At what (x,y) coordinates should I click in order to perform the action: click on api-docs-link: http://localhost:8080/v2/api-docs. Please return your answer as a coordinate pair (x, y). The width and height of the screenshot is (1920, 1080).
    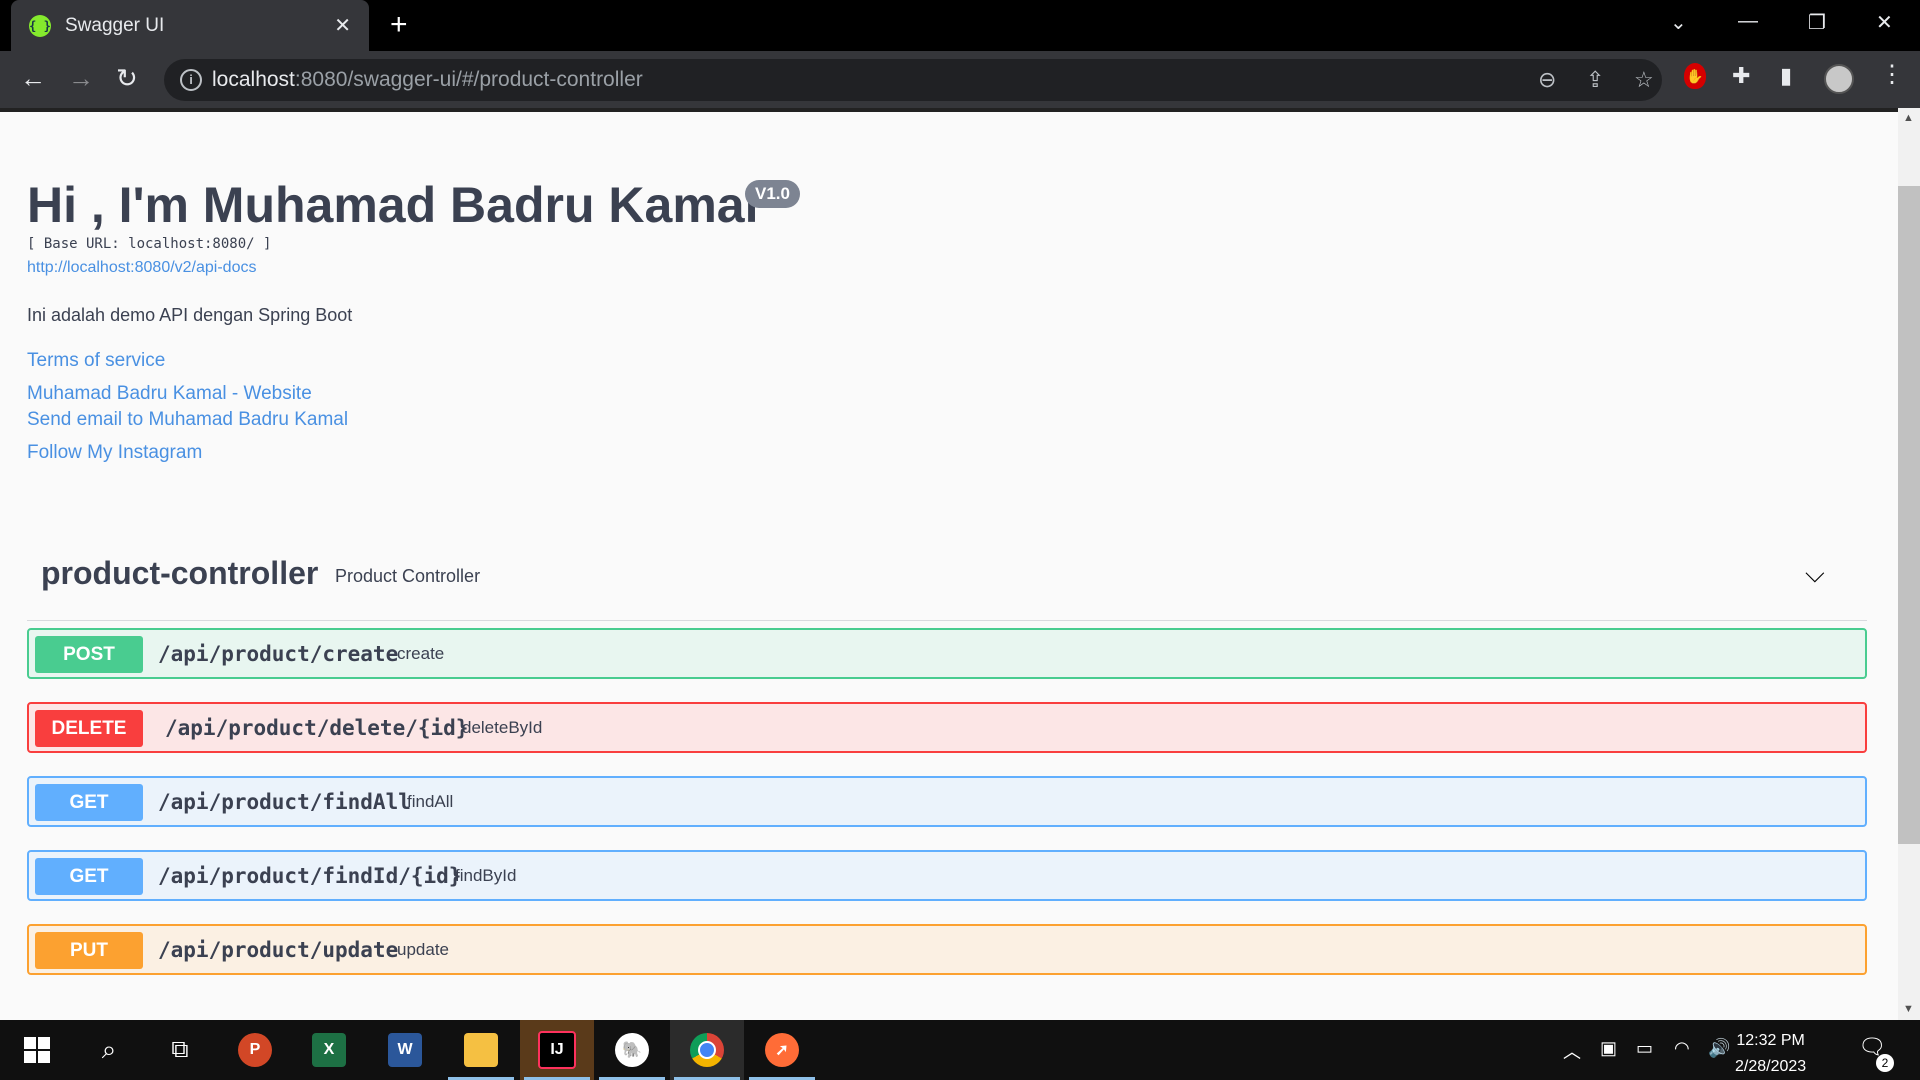
    Looking at the image, I should click on (141, 268).